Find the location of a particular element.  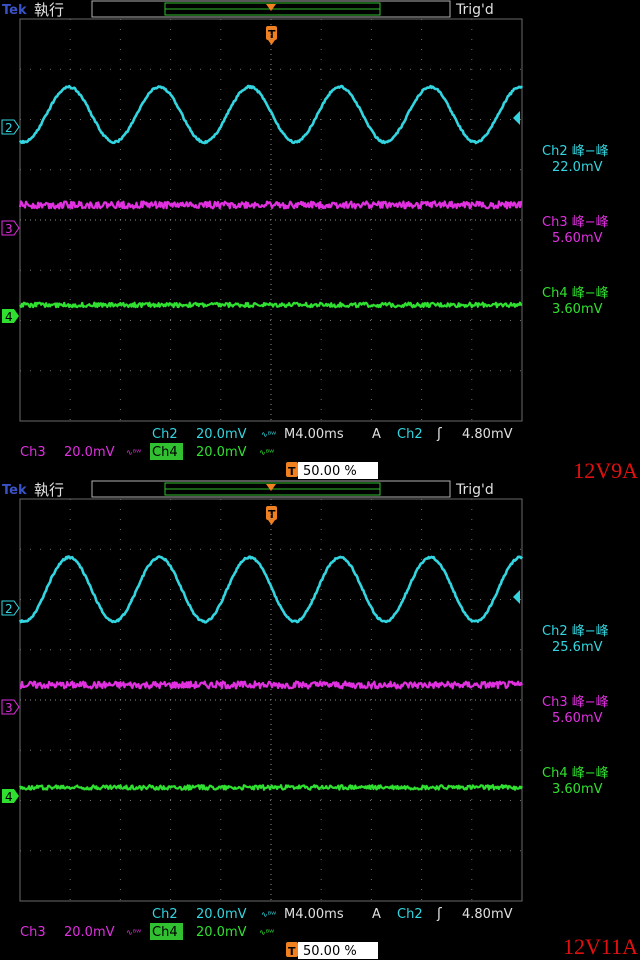

condition-label: 12V11A is located at coordinates (600, 946).